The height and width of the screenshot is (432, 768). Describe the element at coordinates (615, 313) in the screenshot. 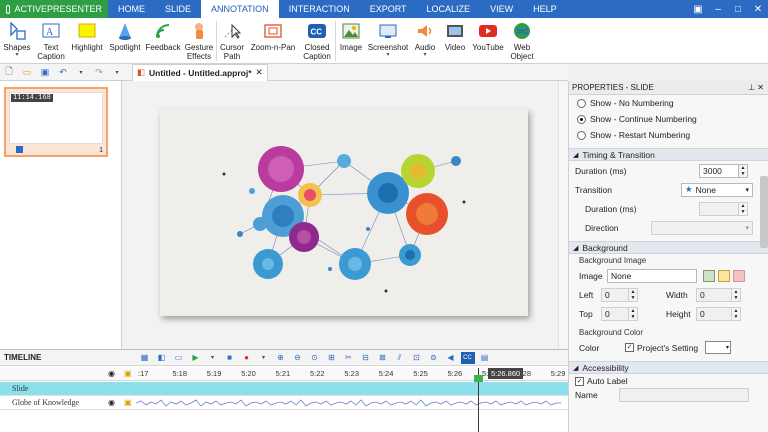

I see `top-input: 0` at that location.